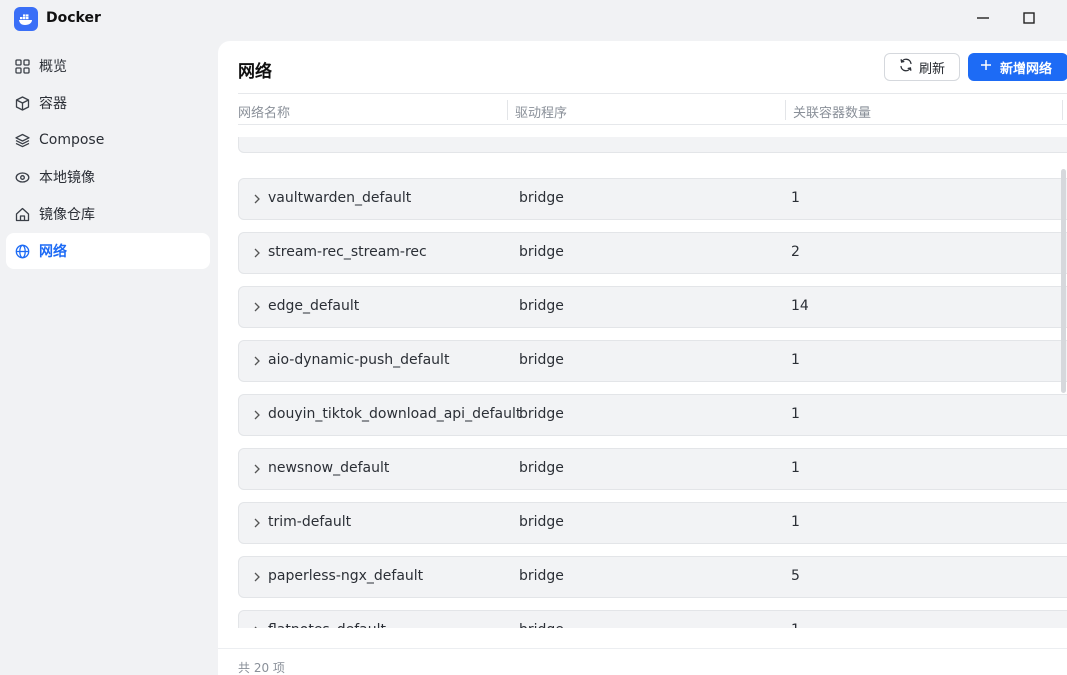 Image resolution: width=1067 pixels, height=675 pixels. I want to click on home-icon, so click(22, 214).